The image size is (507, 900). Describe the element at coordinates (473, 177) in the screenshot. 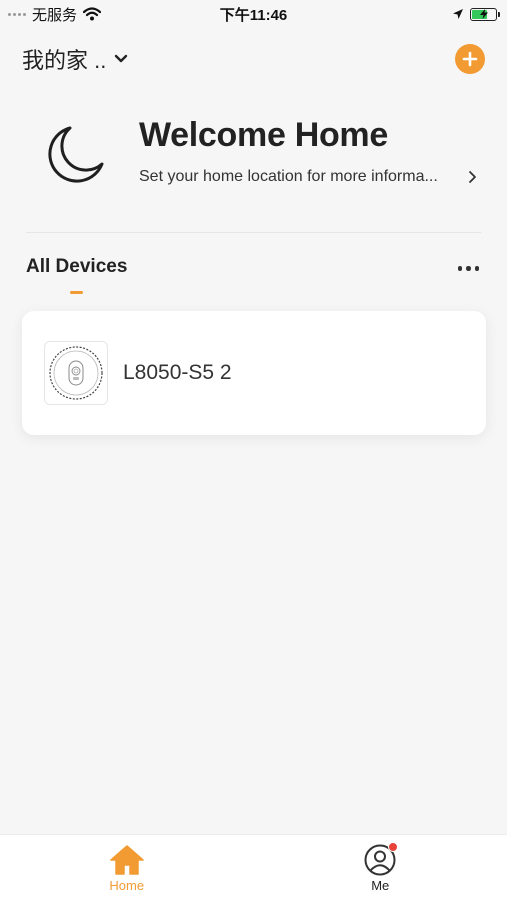

I see `chevron-right-icon` at that location.